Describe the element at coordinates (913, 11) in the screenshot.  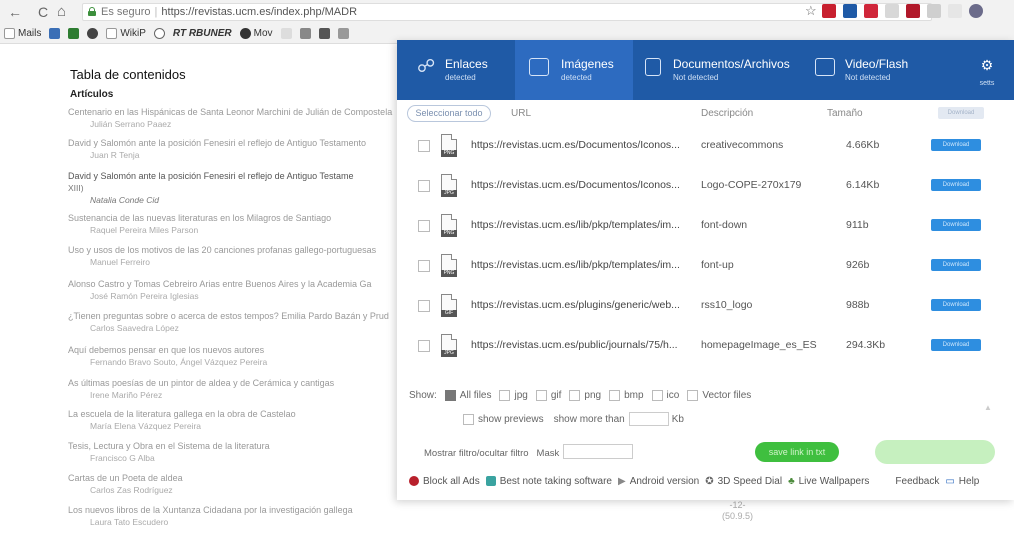
I see `extension-darkred-icon` at that location.